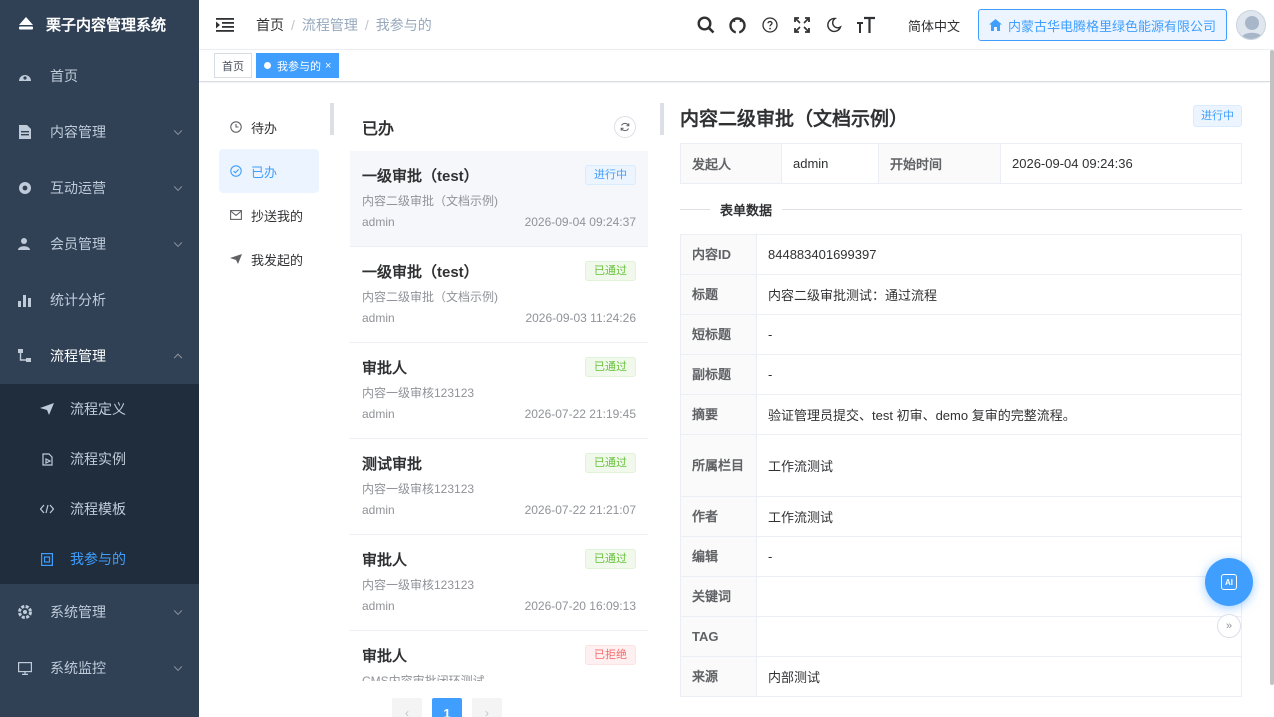 The image size is (1274, 717). Describe the element at coordinates (332, 119) in the screenshot. I see `divider` at that location.